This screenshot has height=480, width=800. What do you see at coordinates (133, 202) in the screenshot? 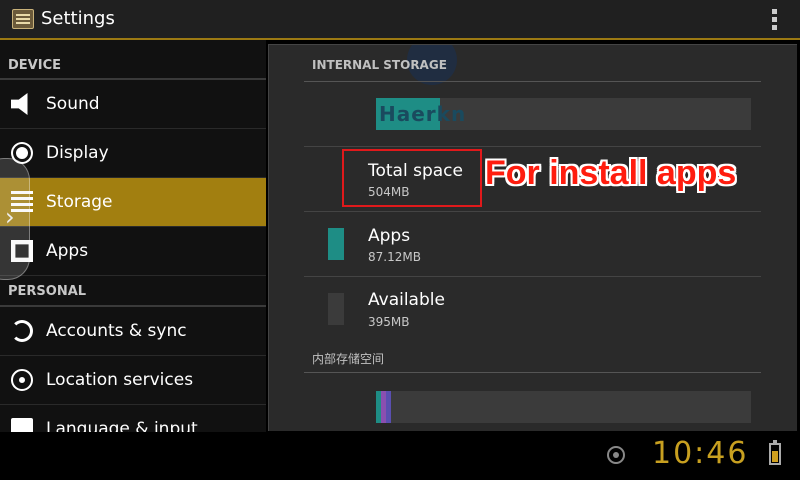
I see `list-item-storage: Storage` at bounding box center [133, 202].